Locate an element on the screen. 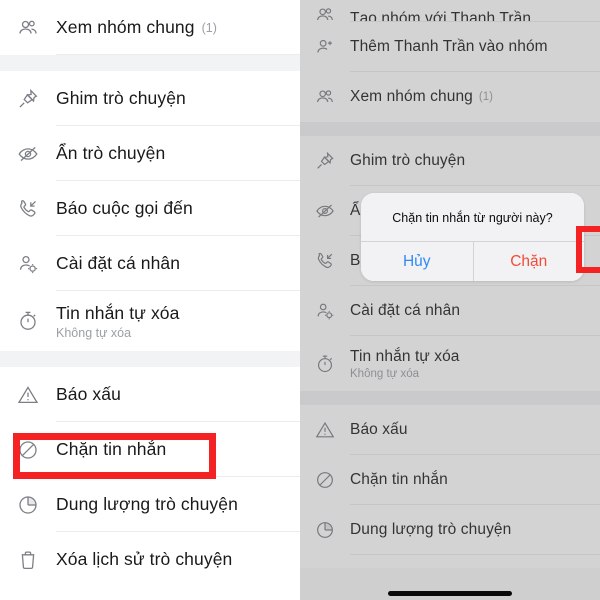 The height and width of the screenshot is (600, 600). menu-item-labels: Xem nhóm chung is located at coordinates (125, 27).